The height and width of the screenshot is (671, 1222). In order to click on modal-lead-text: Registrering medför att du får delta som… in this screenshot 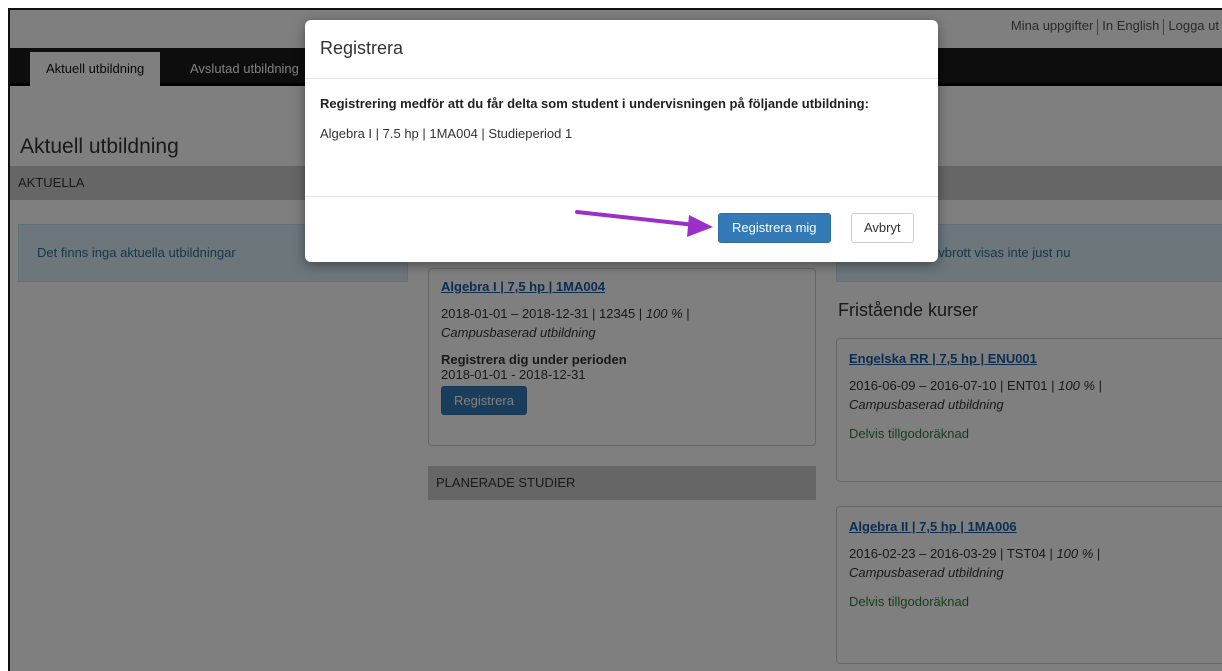, I will do `click(594, 103)`.